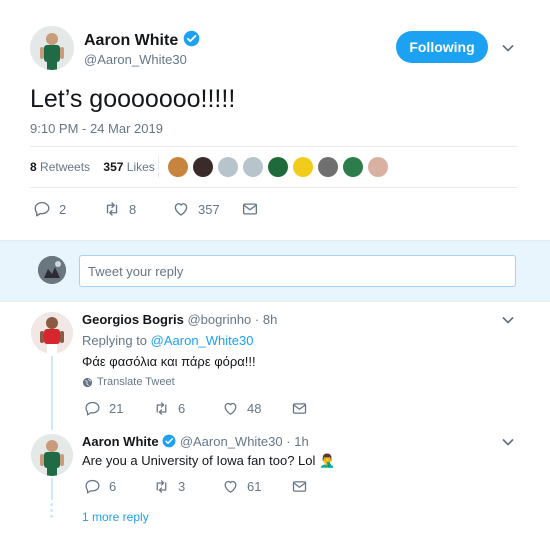 The width and height of the screenshot is (550, 536). What do you see at coordinates (169, 486) in the screenshot?
I see `retweet-action: 3` at bounding box center [169, 486].